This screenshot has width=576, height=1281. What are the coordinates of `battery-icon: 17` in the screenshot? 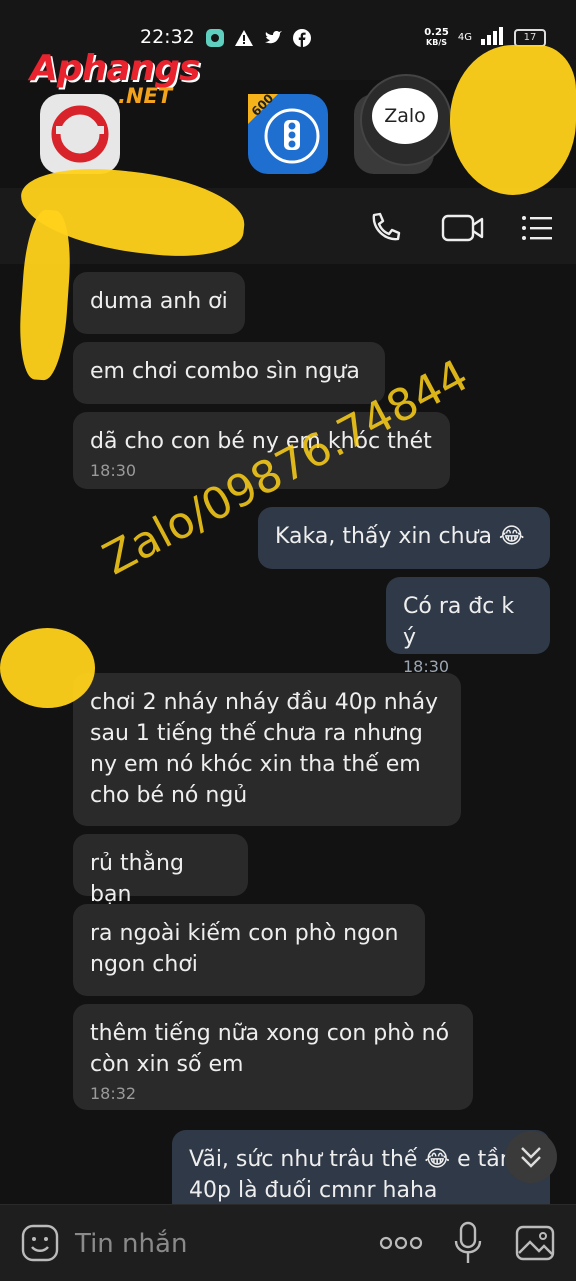 It's located at (530, 37).